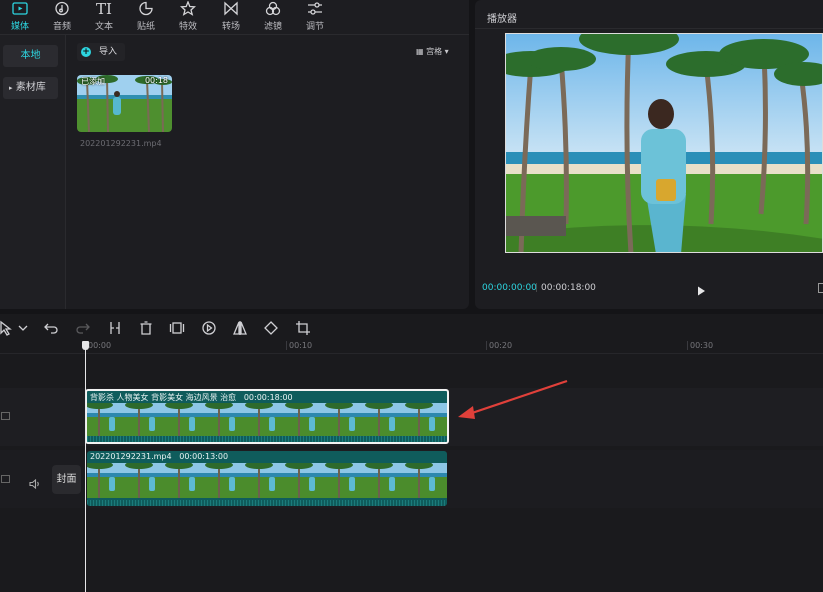 The image size is (823, 592). Describe the element at coordinates (7, 328) in the screenshot. I see `select-cursor-icon` at that location.